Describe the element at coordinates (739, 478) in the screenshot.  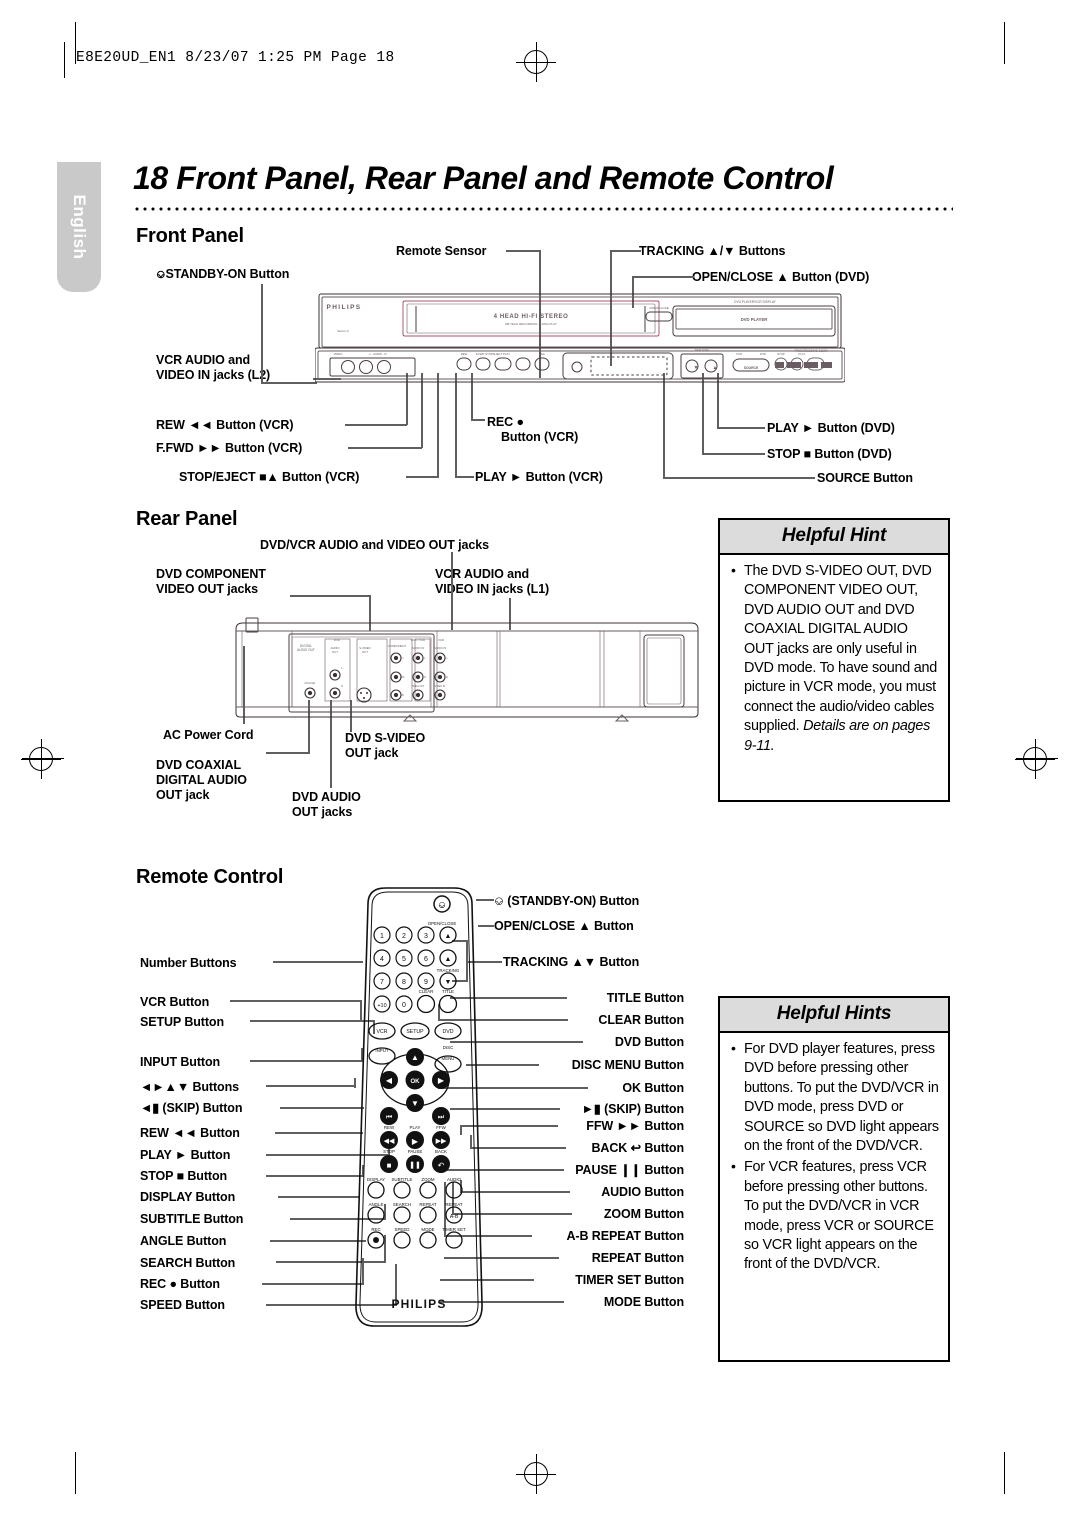
I see `leader-source-h` at that location.